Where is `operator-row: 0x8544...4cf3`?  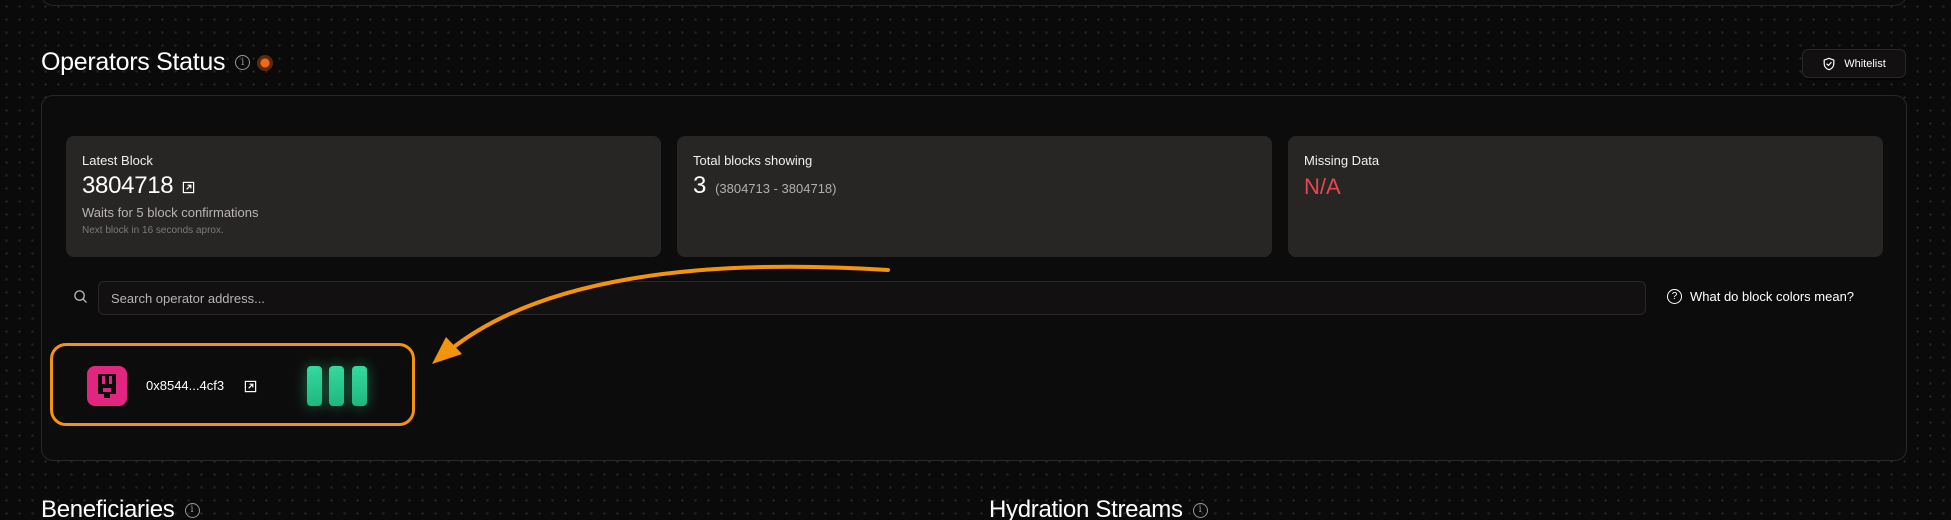
operator-row: 0x8544...4cf3 is located at coordinates (232, 384).